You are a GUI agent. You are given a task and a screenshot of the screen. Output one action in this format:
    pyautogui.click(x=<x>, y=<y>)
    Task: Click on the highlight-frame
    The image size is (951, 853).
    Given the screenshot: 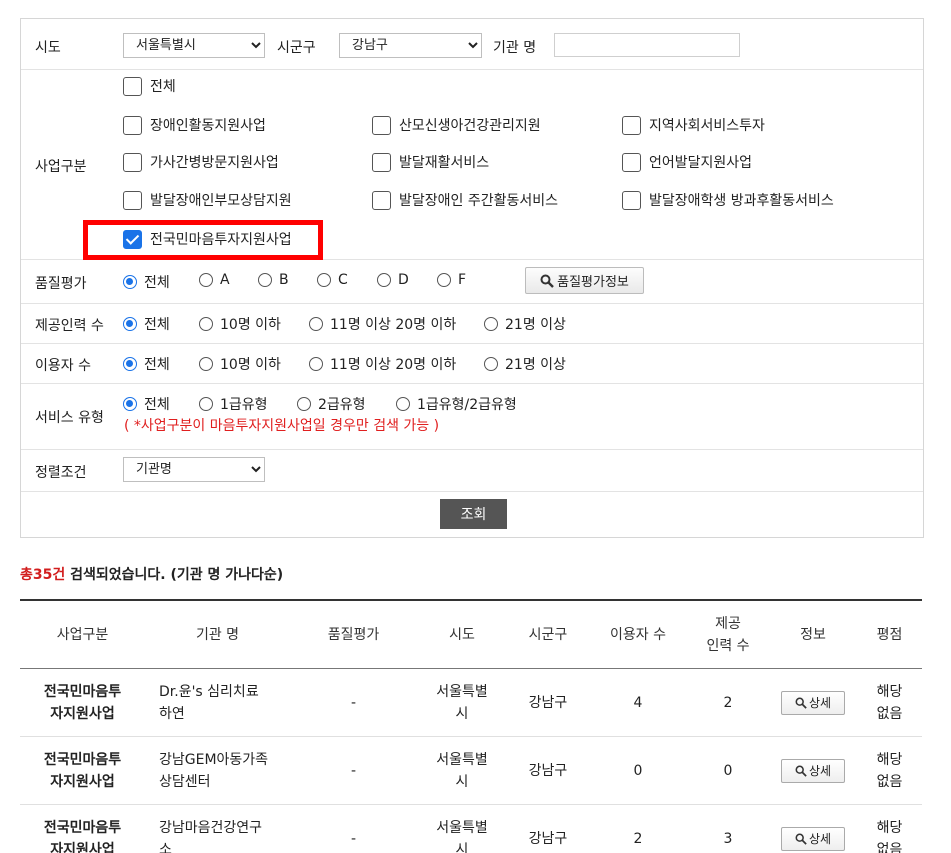 What is the action you would take?
    pyautogui.click(x=203, y=240)
    